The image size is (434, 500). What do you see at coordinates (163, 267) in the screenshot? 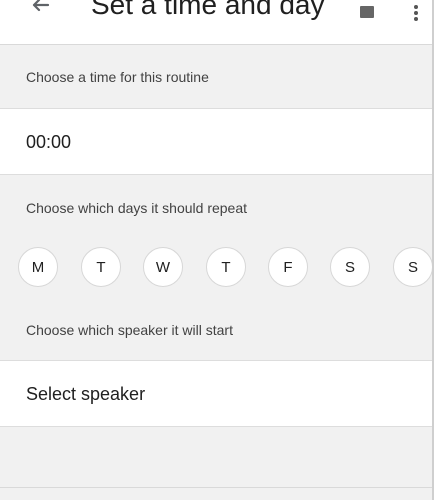
I see `day-wednesday-button: W` at bounding box center [163, 267].